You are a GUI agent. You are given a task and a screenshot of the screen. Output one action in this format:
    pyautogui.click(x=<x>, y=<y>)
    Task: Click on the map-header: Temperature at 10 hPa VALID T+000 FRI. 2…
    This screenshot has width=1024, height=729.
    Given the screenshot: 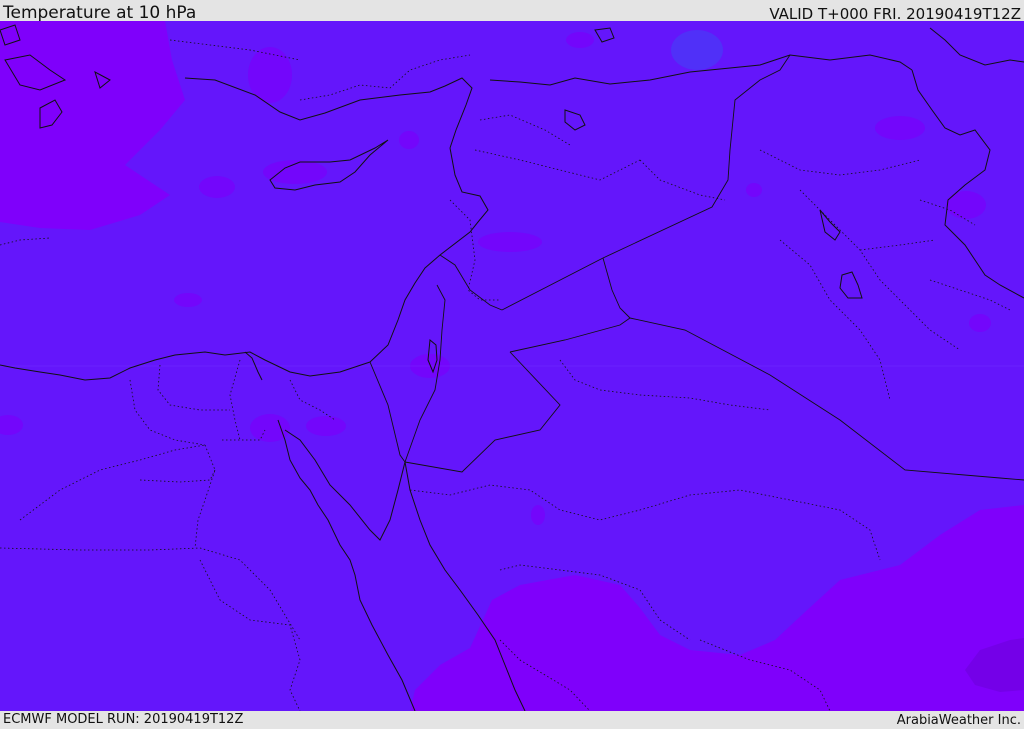 What is the action you would take?
    pyautogui.click(x=512, y=11)
    